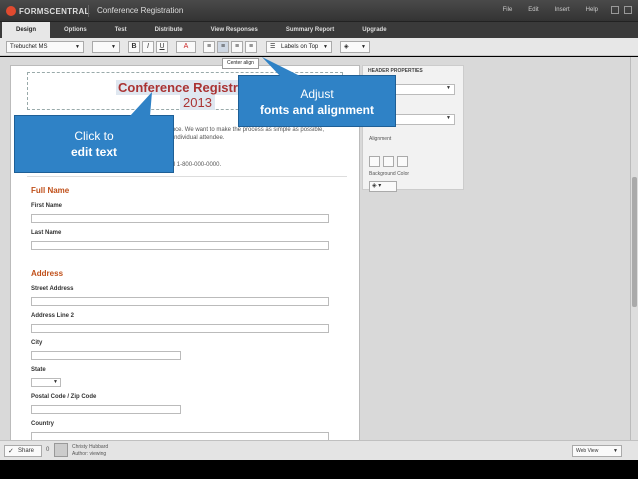 Image resolution: width=638 pixels, height=479 pixels. Describe the element at coordinates (90, 447) in the screenshot. I see `user-name: Christy Hubbard` at that location.